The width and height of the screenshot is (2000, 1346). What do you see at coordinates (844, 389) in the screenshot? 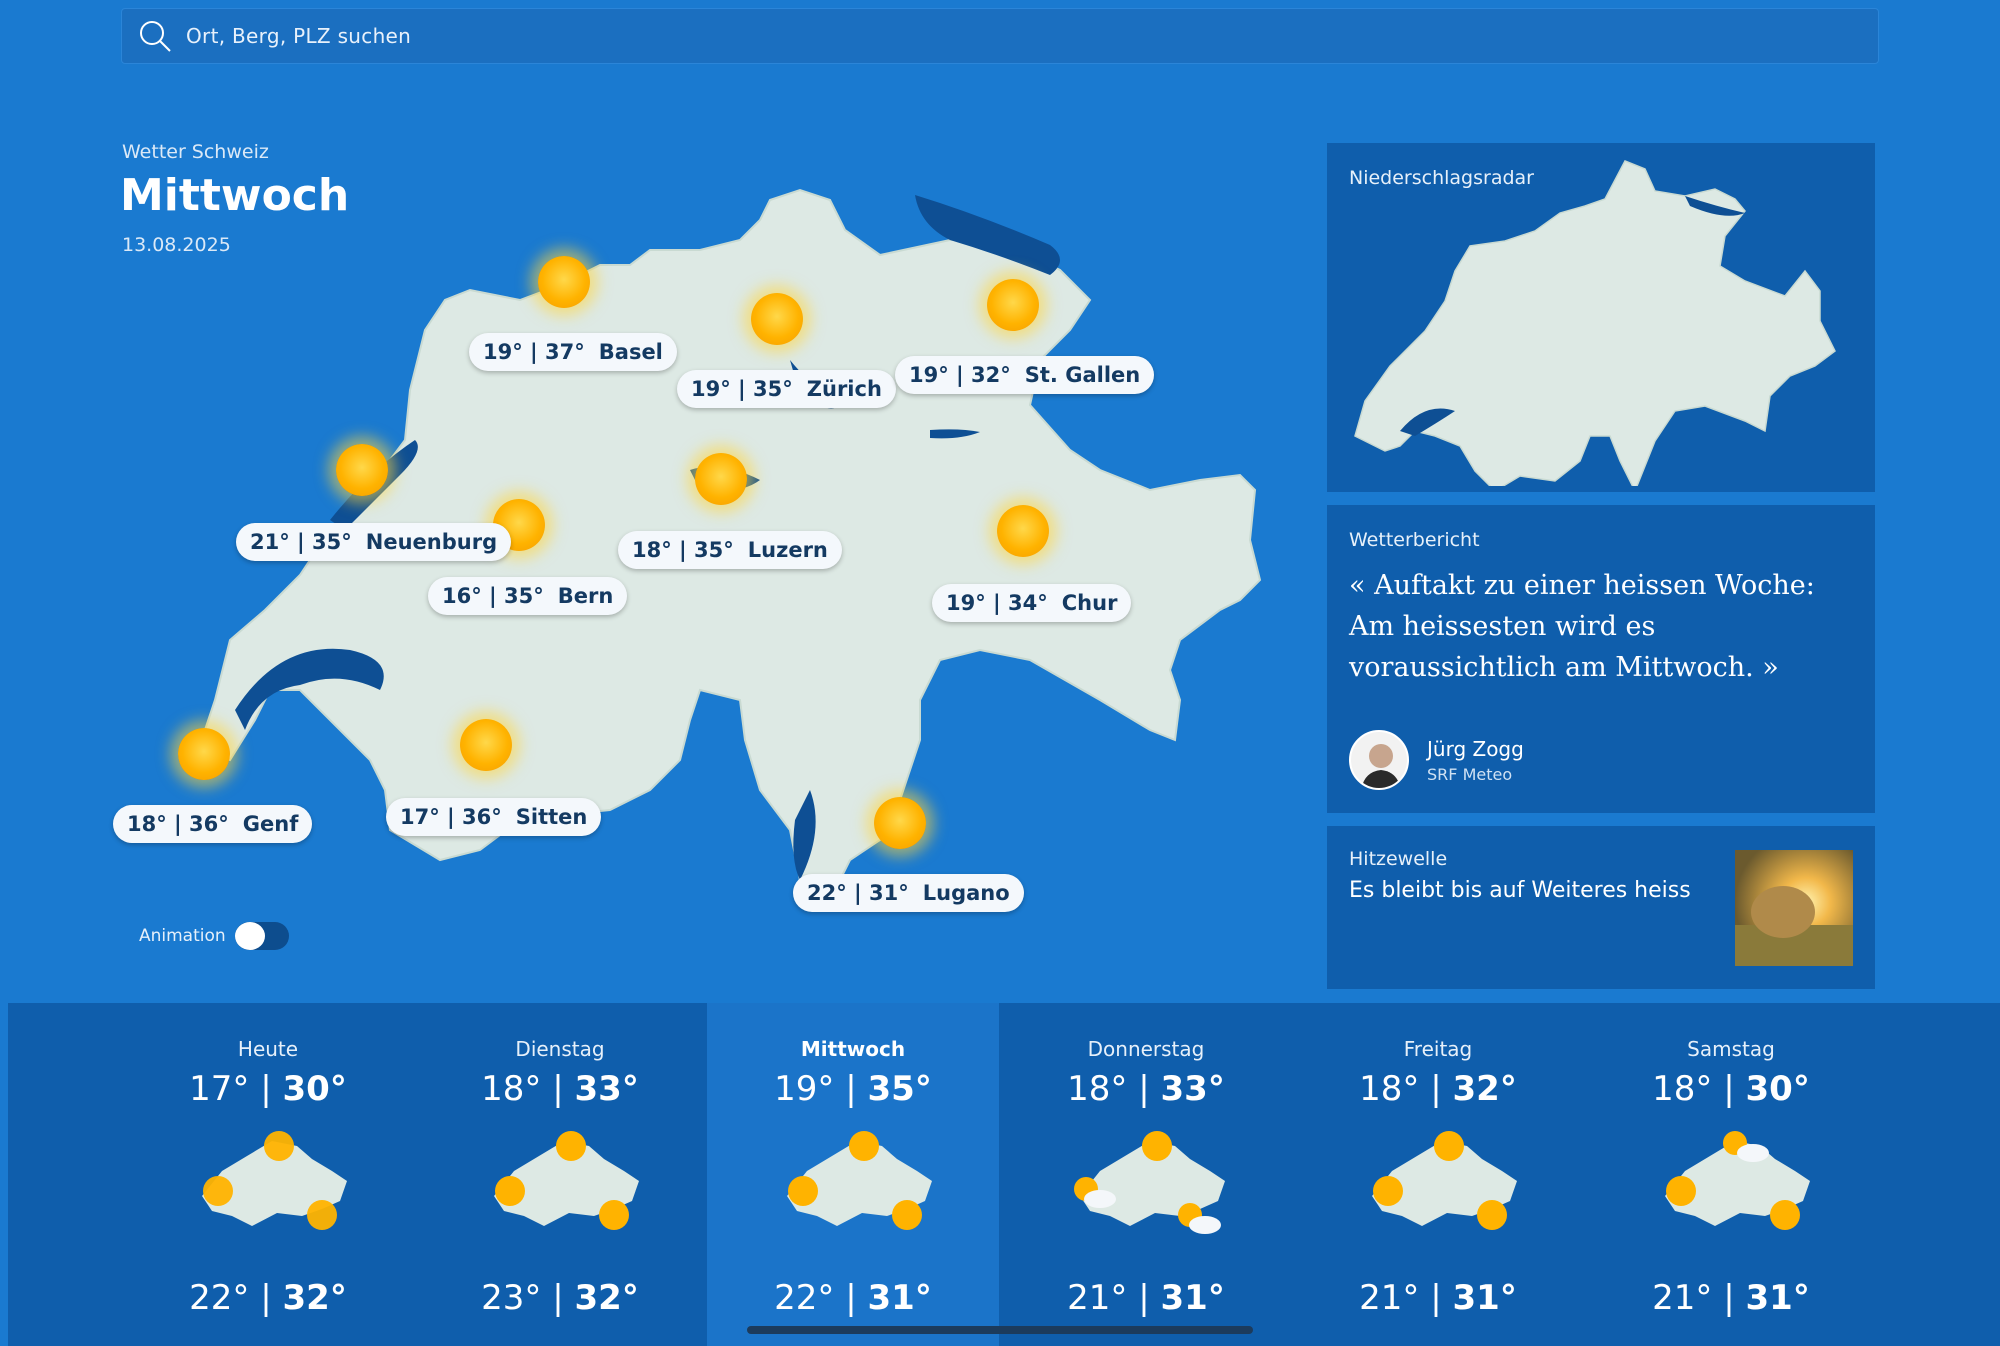
I see `city-name: Zürich` at bounding box center [844, 389].